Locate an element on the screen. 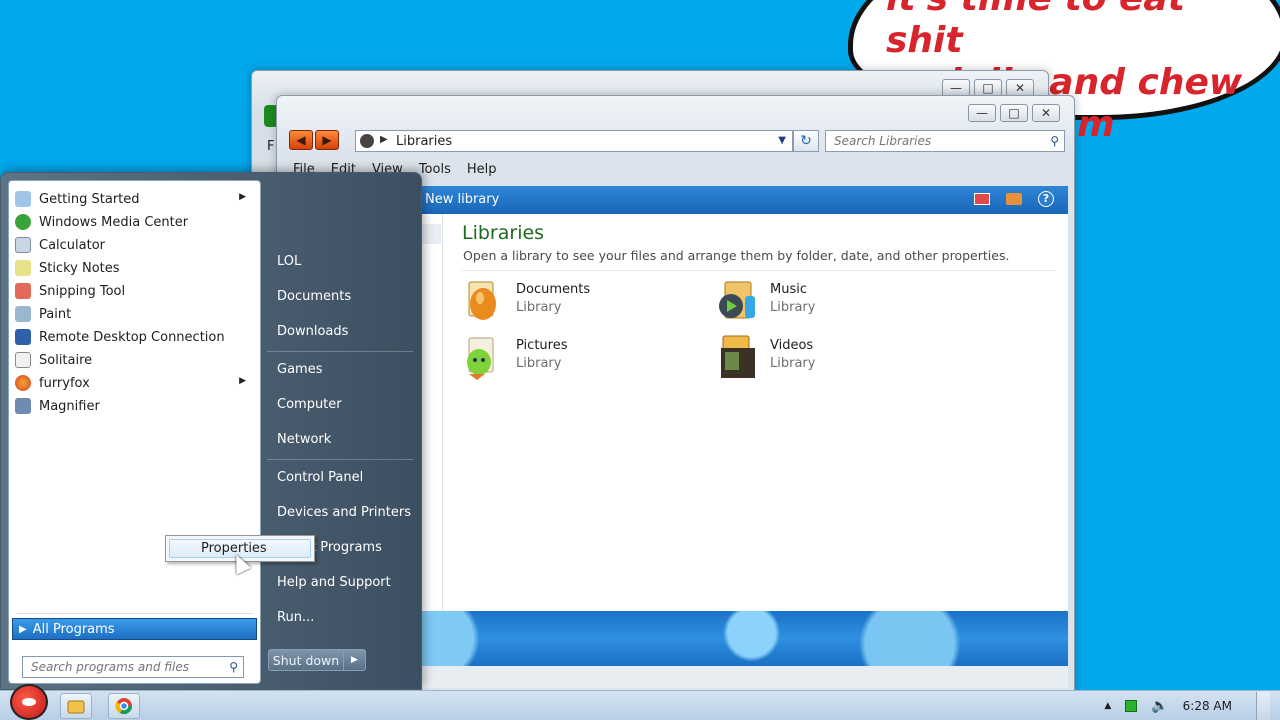  link-devices-and-printers: Devices and Printers is located at coordinates (344, 512).